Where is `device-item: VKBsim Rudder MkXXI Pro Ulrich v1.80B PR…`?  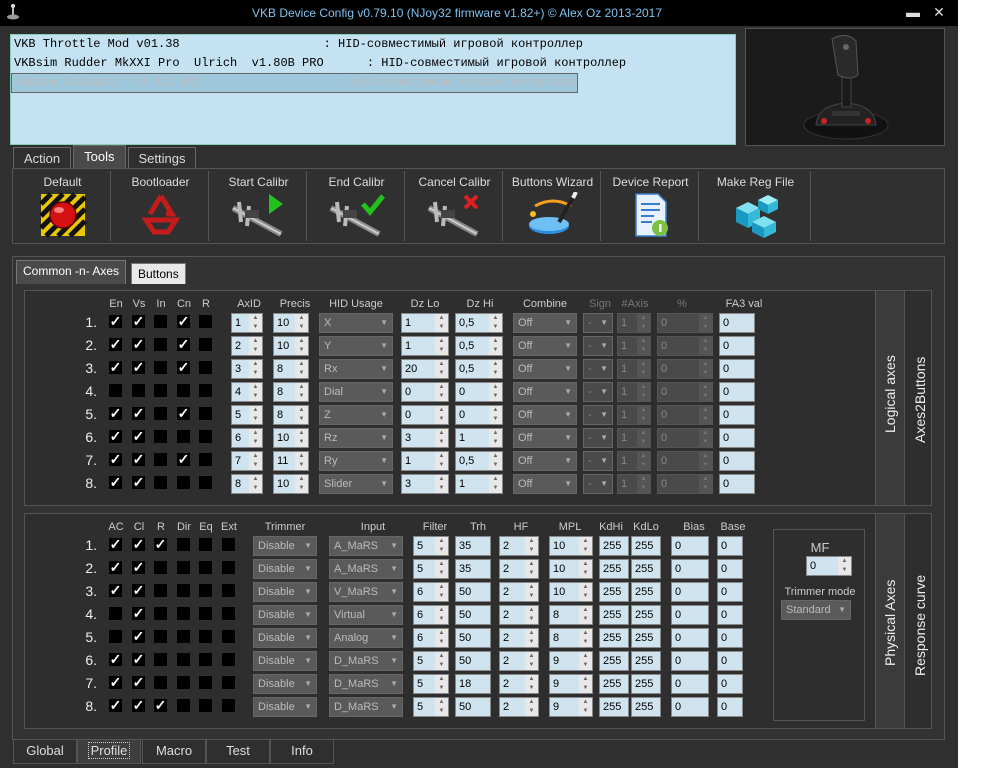 device-item: VKBsim Rudder MkXXI Pro Ulrich v1.80B PR… is located at coordinates (373, 63).